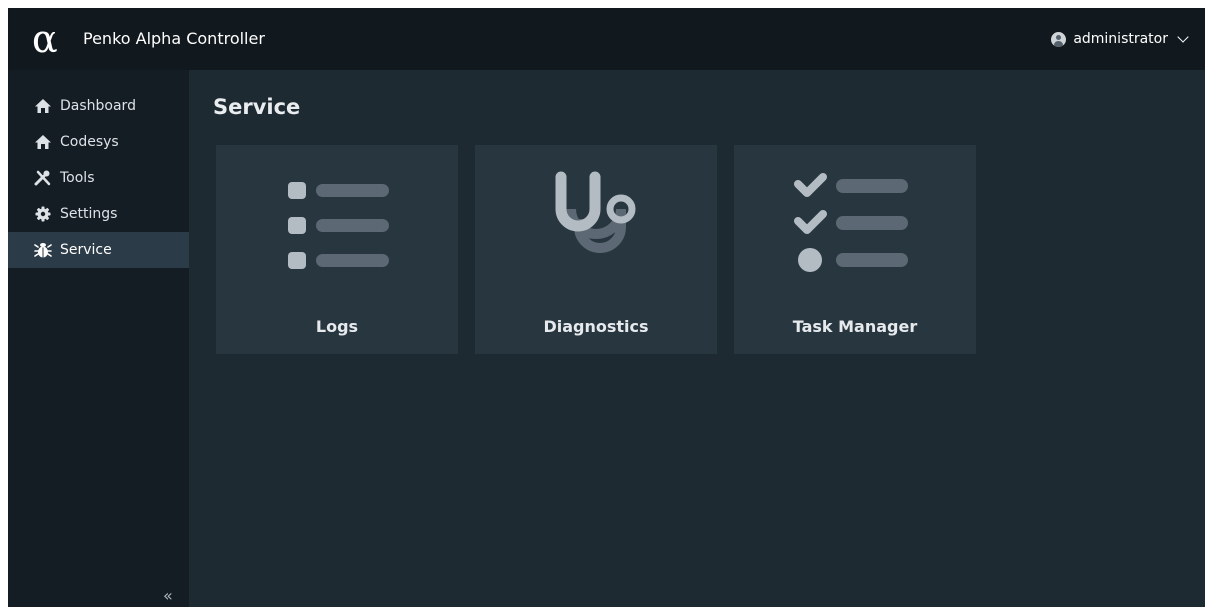 This screenshot has width=1205, height=607. Describe the element at coordinates (77, 178) in the screenshot. I see `sidebar-item-label: Tools` at that location.